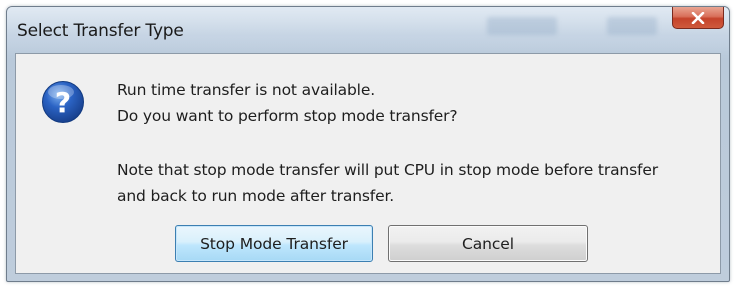 This screenshot has width=735, height=286. I want to click on cancel-button: Cancel, so click(488, 243).